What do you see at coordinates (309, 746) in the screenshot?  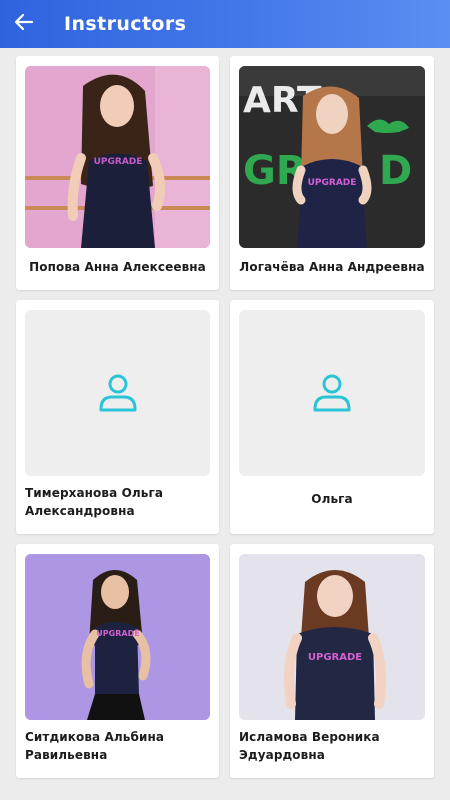 I see `instructor-name: Исламова Вероника Эдуардовна` at bounding box center [309, 746].